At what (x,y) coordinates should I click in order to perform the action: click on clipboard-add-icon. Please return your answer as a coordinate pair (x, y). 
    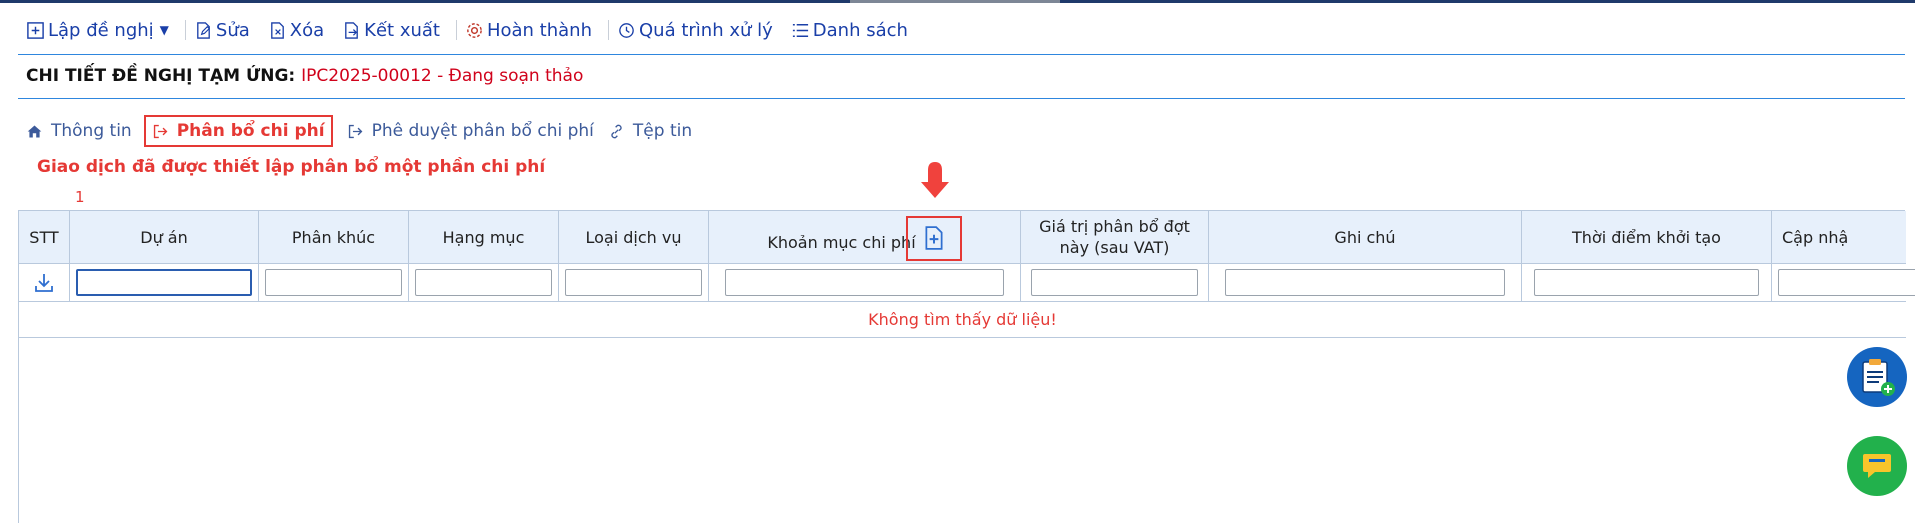
    Looking at the image, I should click on (1878, 377).